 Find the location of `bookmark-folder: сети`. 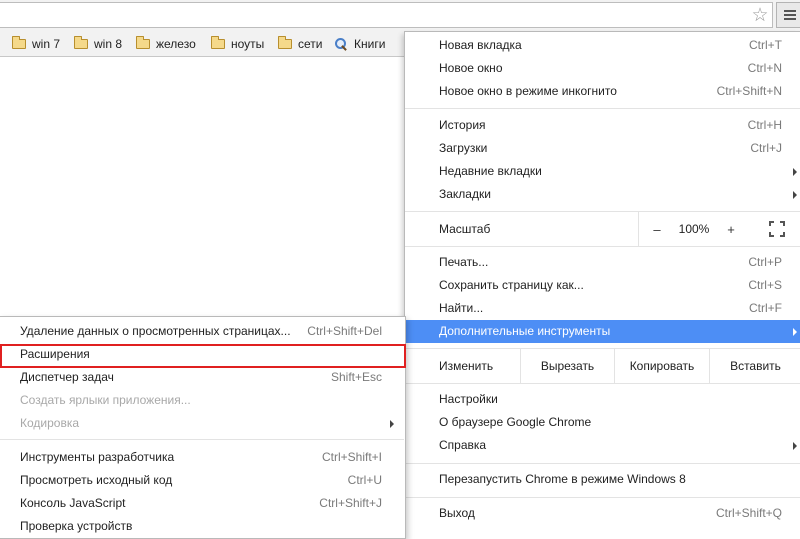

bookmark-folder: сети is located at coordinates (300, 44).